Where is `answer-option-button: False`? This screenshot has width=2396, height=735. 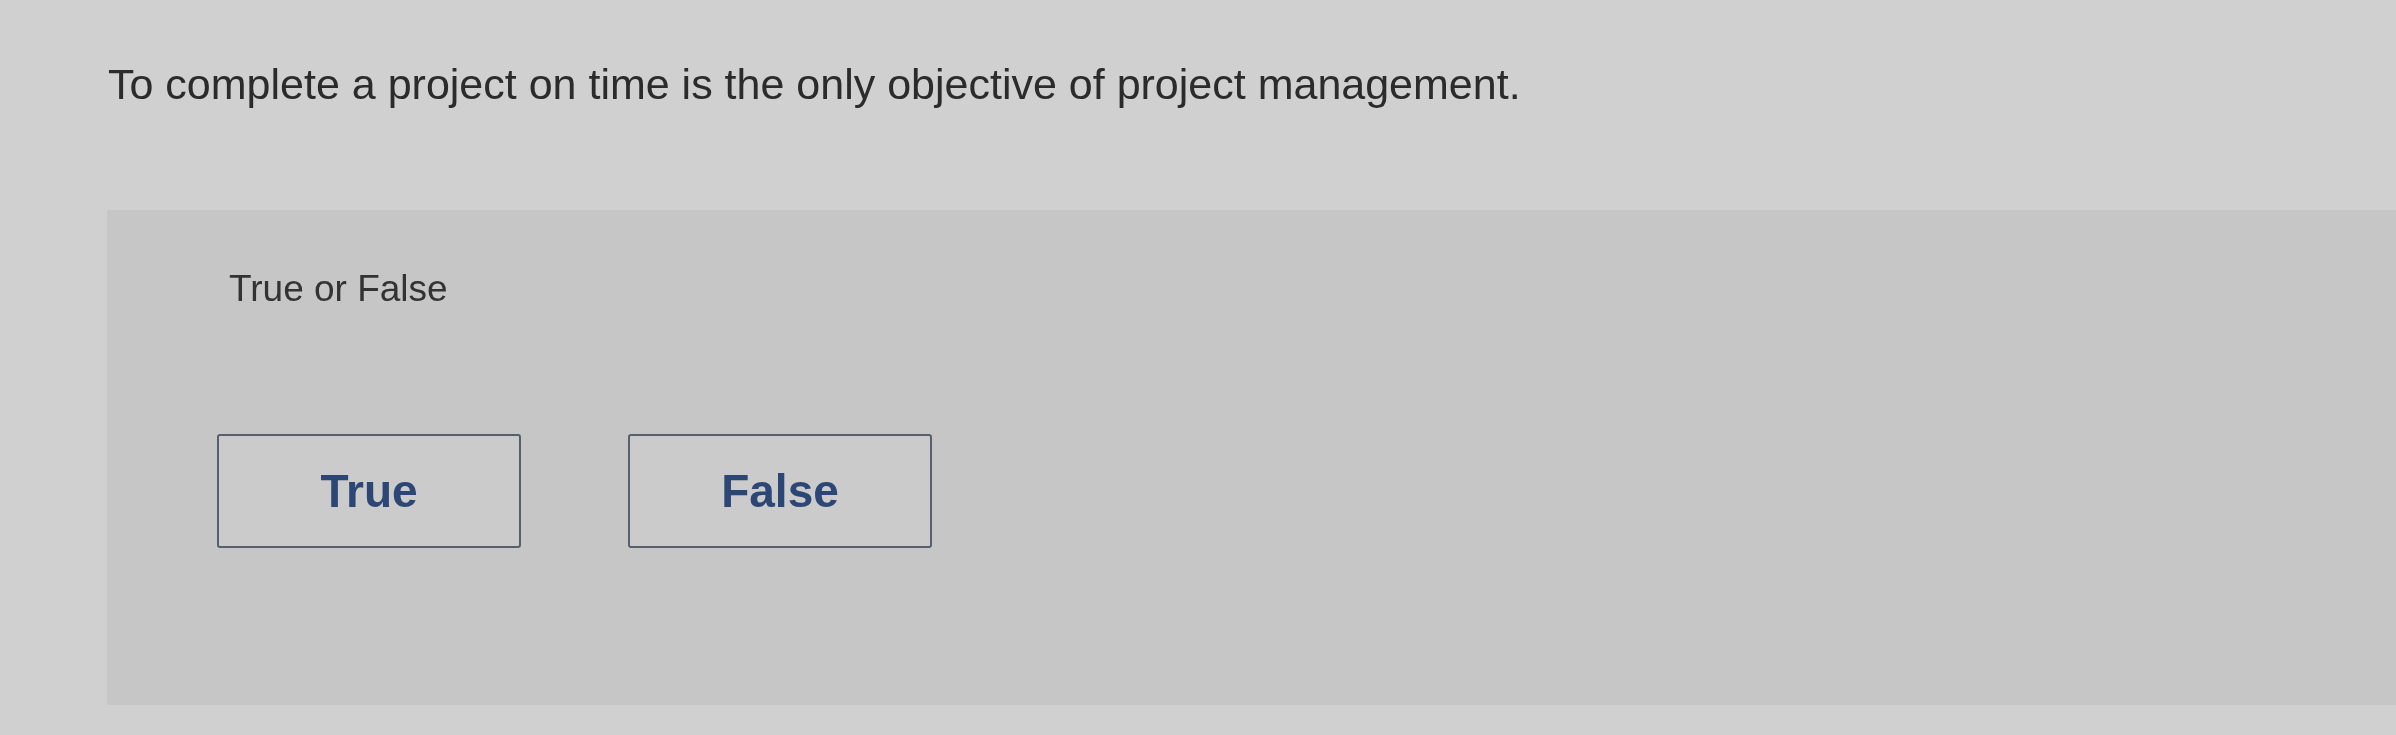
answer-option-button: False is located at coordinates (780, 491).